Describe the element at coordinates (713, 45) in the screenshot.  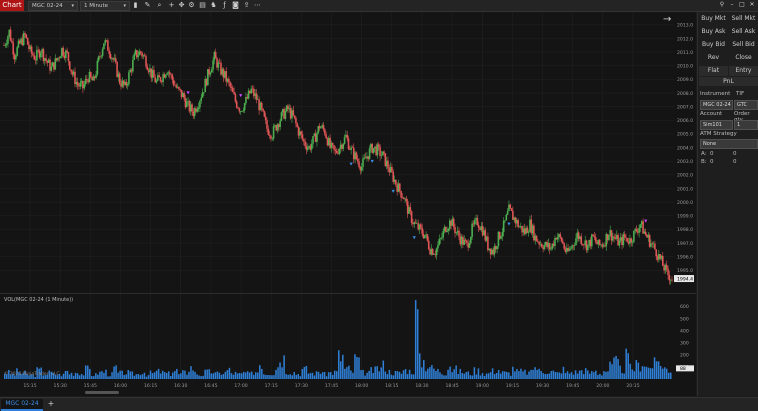
I see `buy-bid-button: Buy Bid` at that location.